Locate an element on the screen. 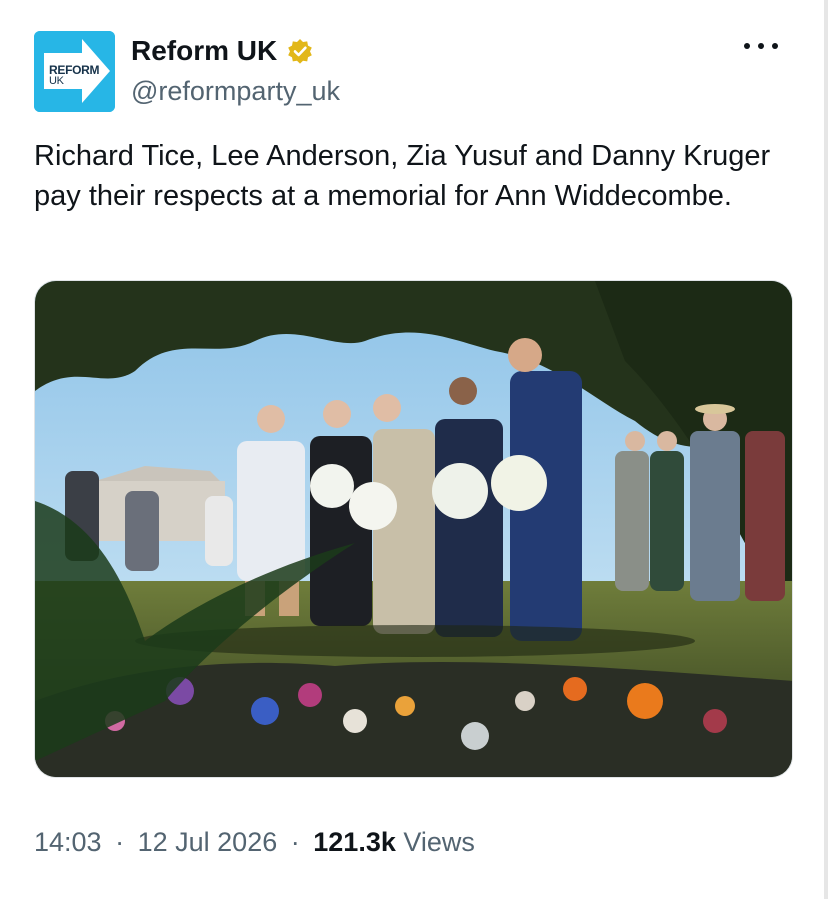  author-display-name: Reform UK is located at coordinates (204, 51).